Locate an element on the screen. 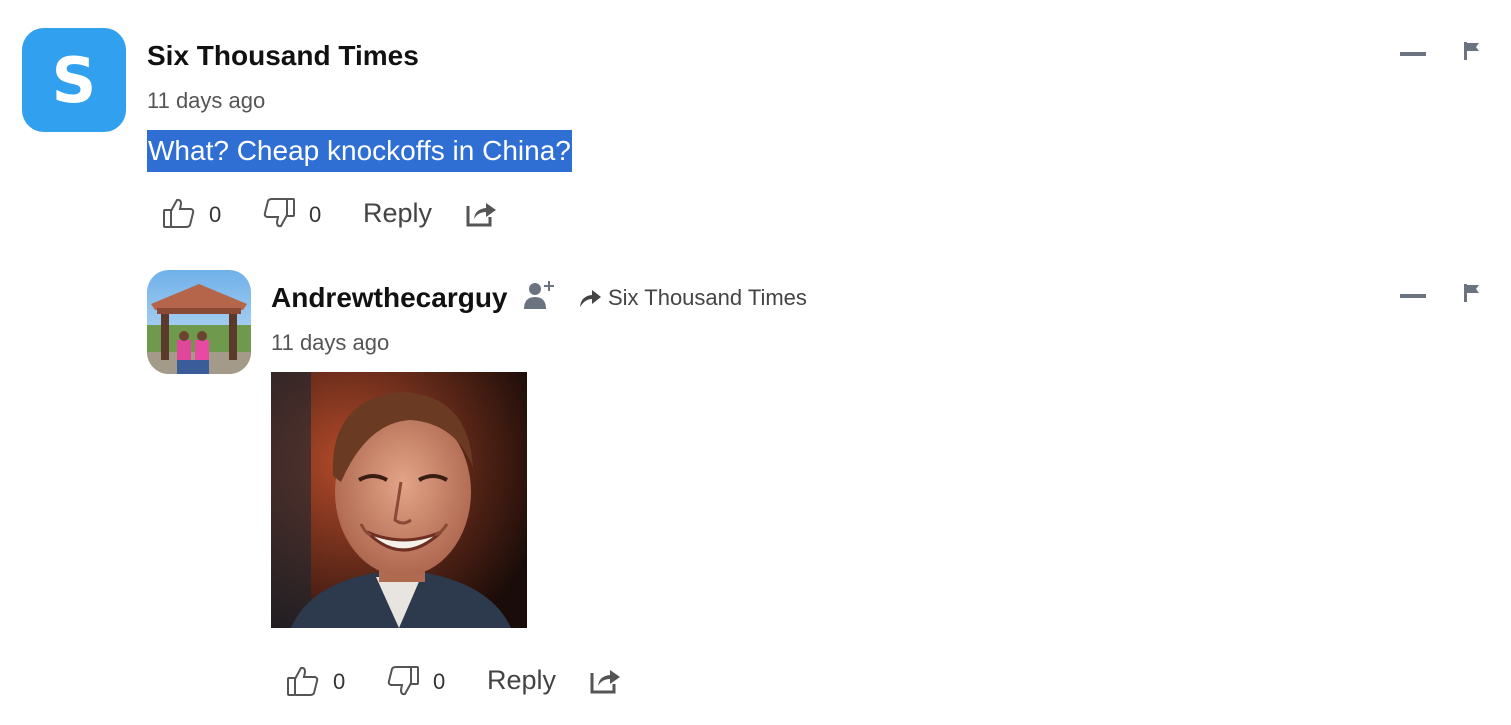 The height and width of the screenshot is (725, 1511). comment-text: What? Cheap knockoffs in China? is located at coordinates (359, 151).